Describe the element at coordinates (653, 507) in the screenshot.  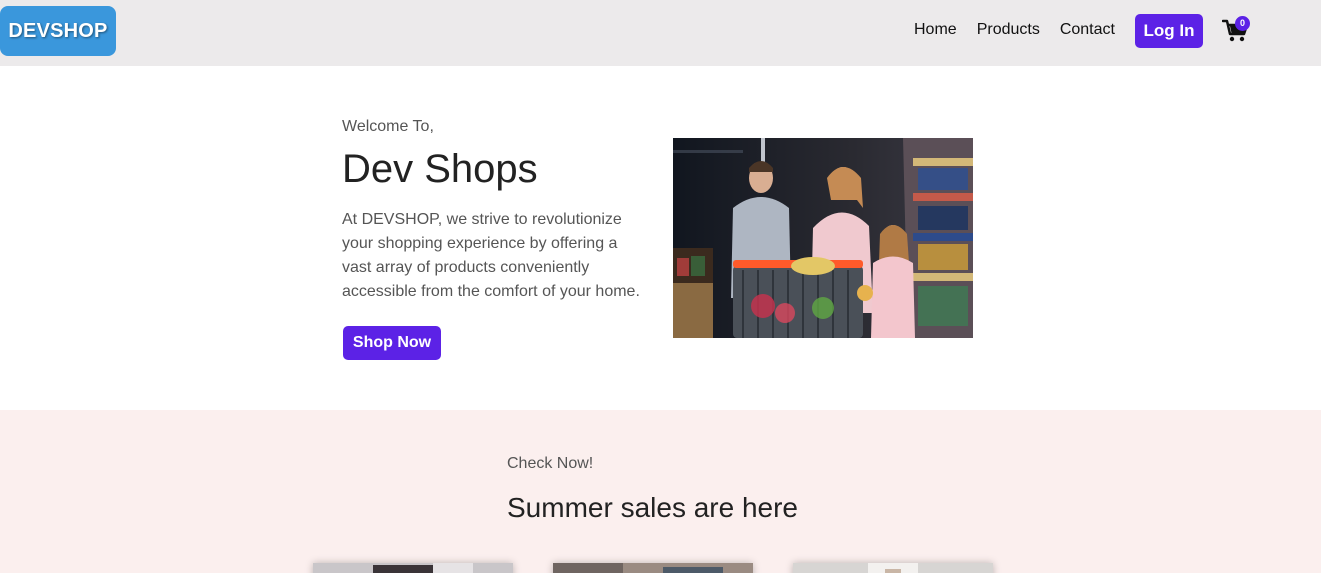
I see `sales-title: Summer sales are here` at that location.